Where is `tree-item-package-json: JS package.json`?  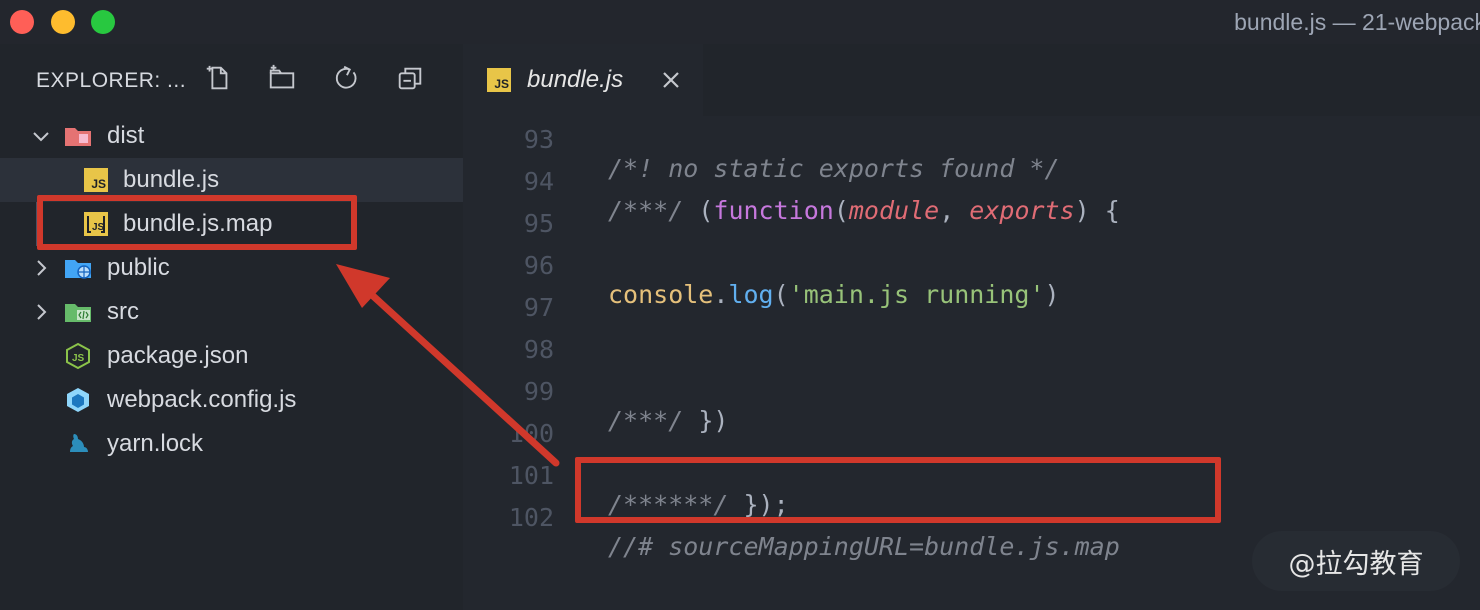 tree-item-package-json: JS package.json is located at coordinates (231, 356).